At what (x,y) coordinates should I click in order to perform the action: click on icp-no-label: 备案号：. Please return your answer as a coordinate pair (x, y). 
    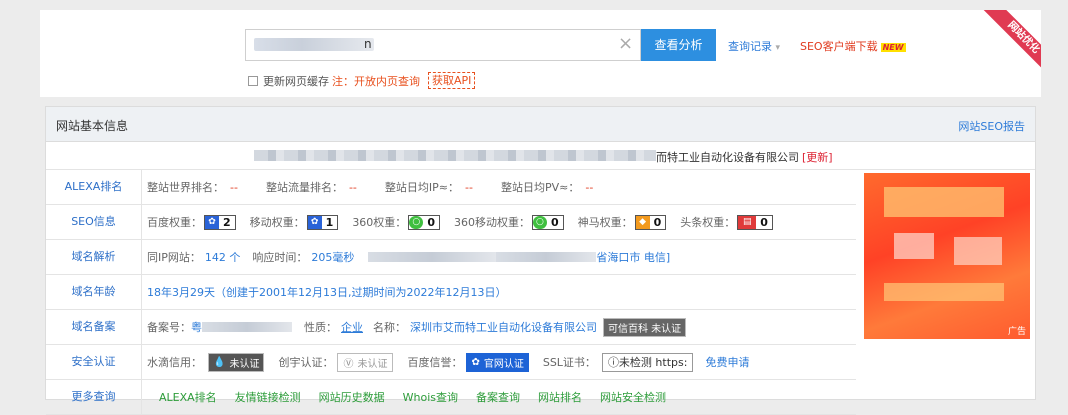
    Looking at the image, I should click on (169, 327).